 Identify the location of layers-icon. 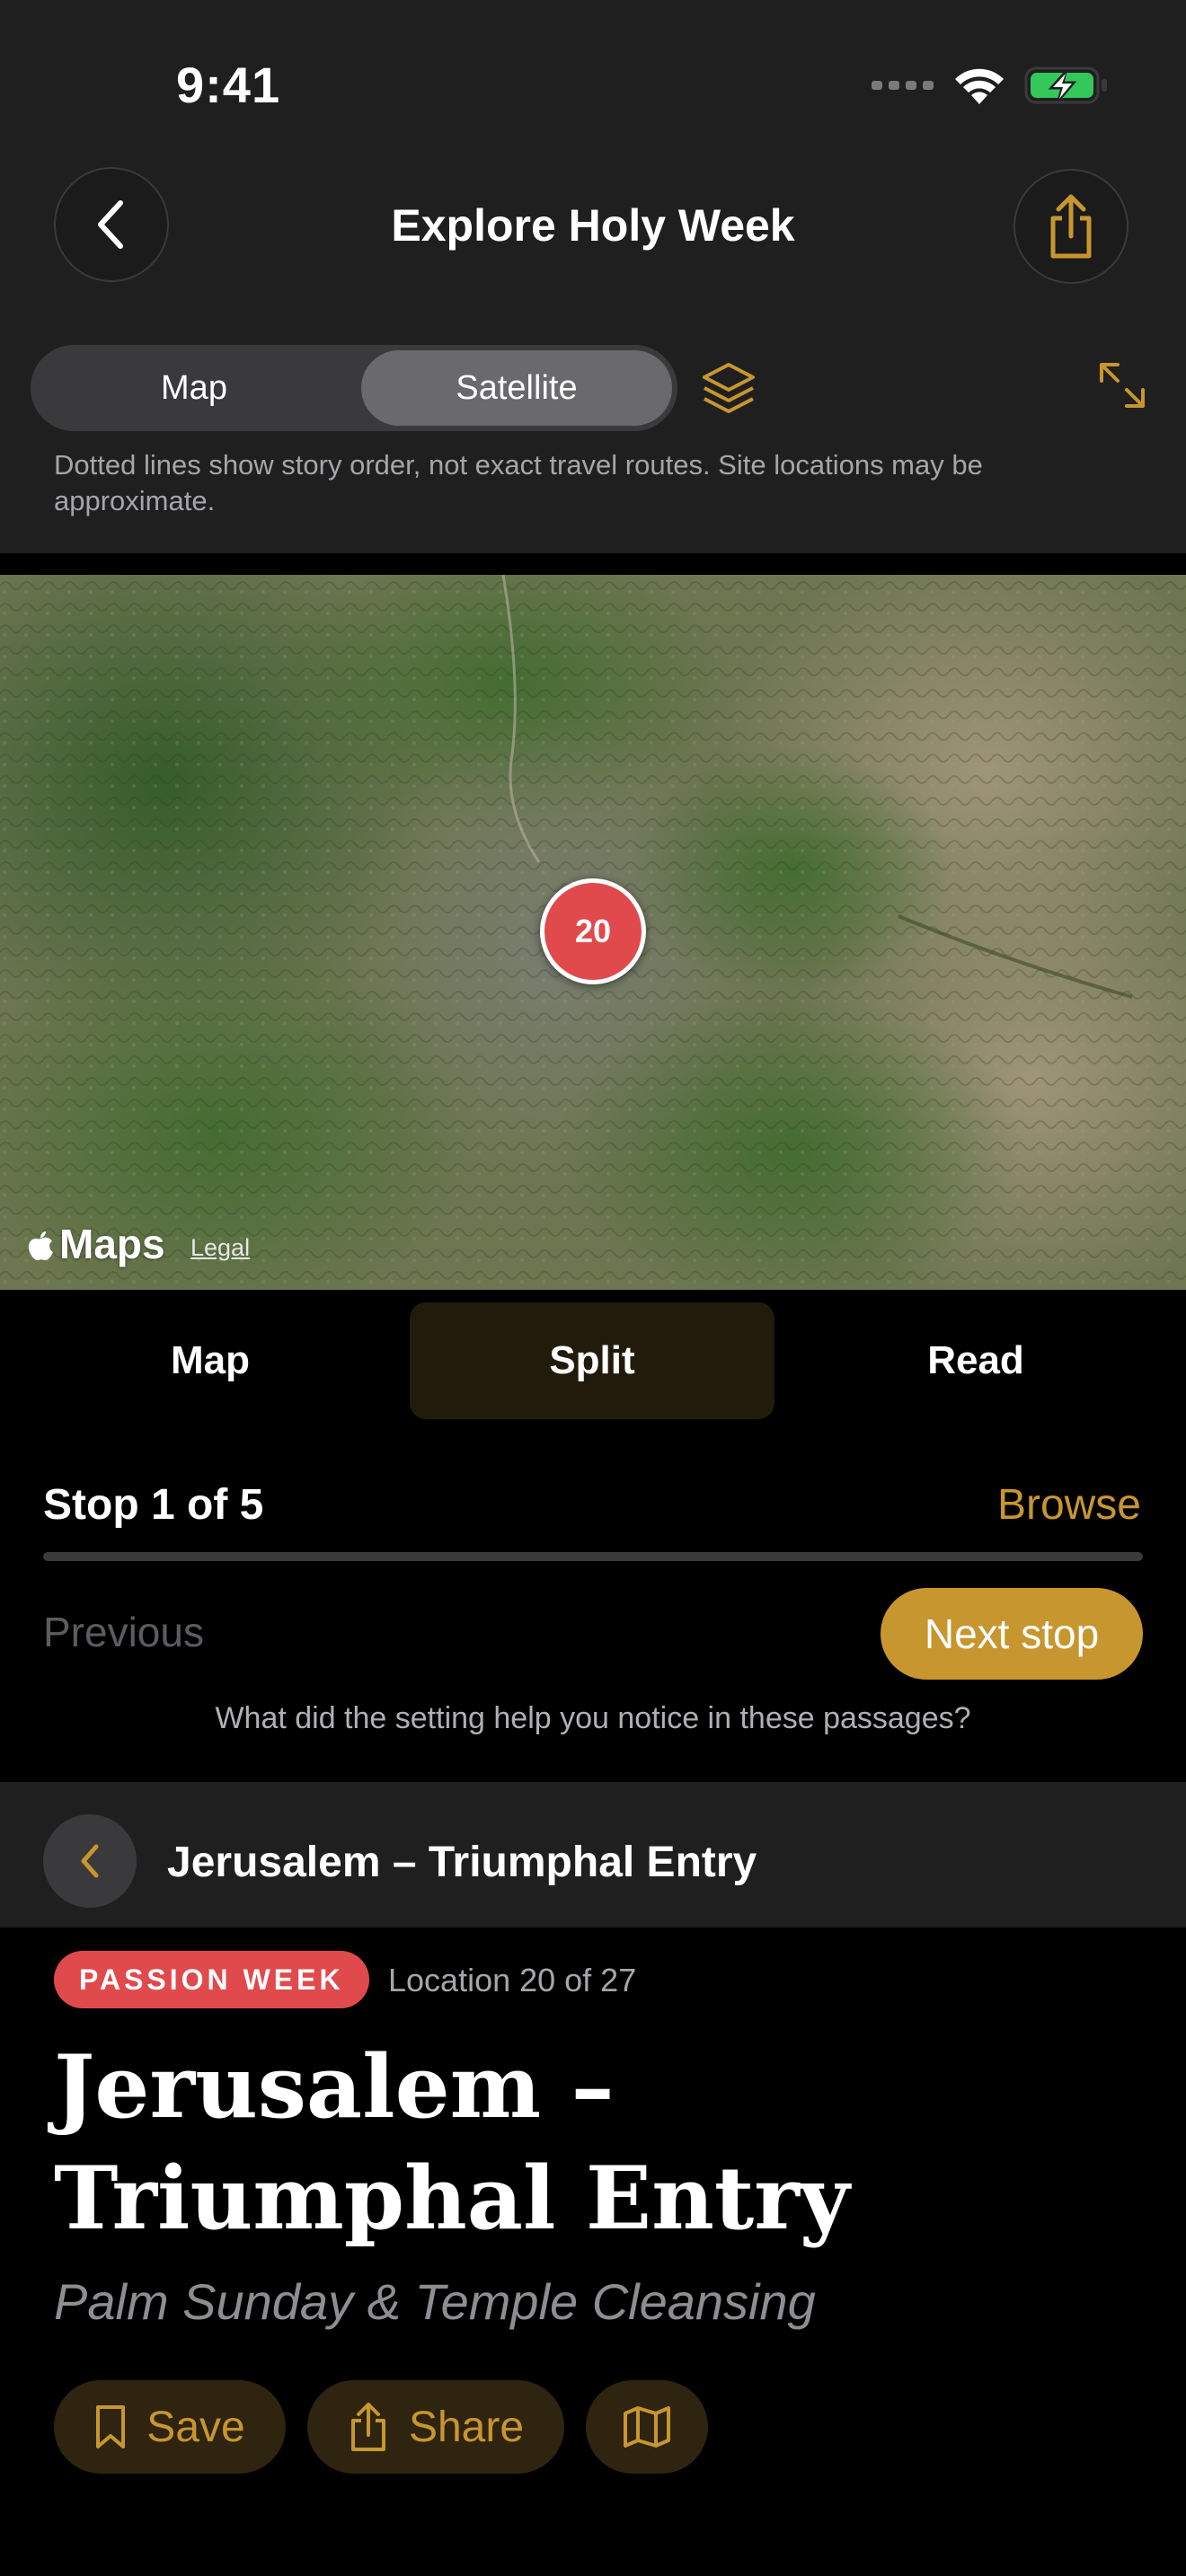
(729, 388).